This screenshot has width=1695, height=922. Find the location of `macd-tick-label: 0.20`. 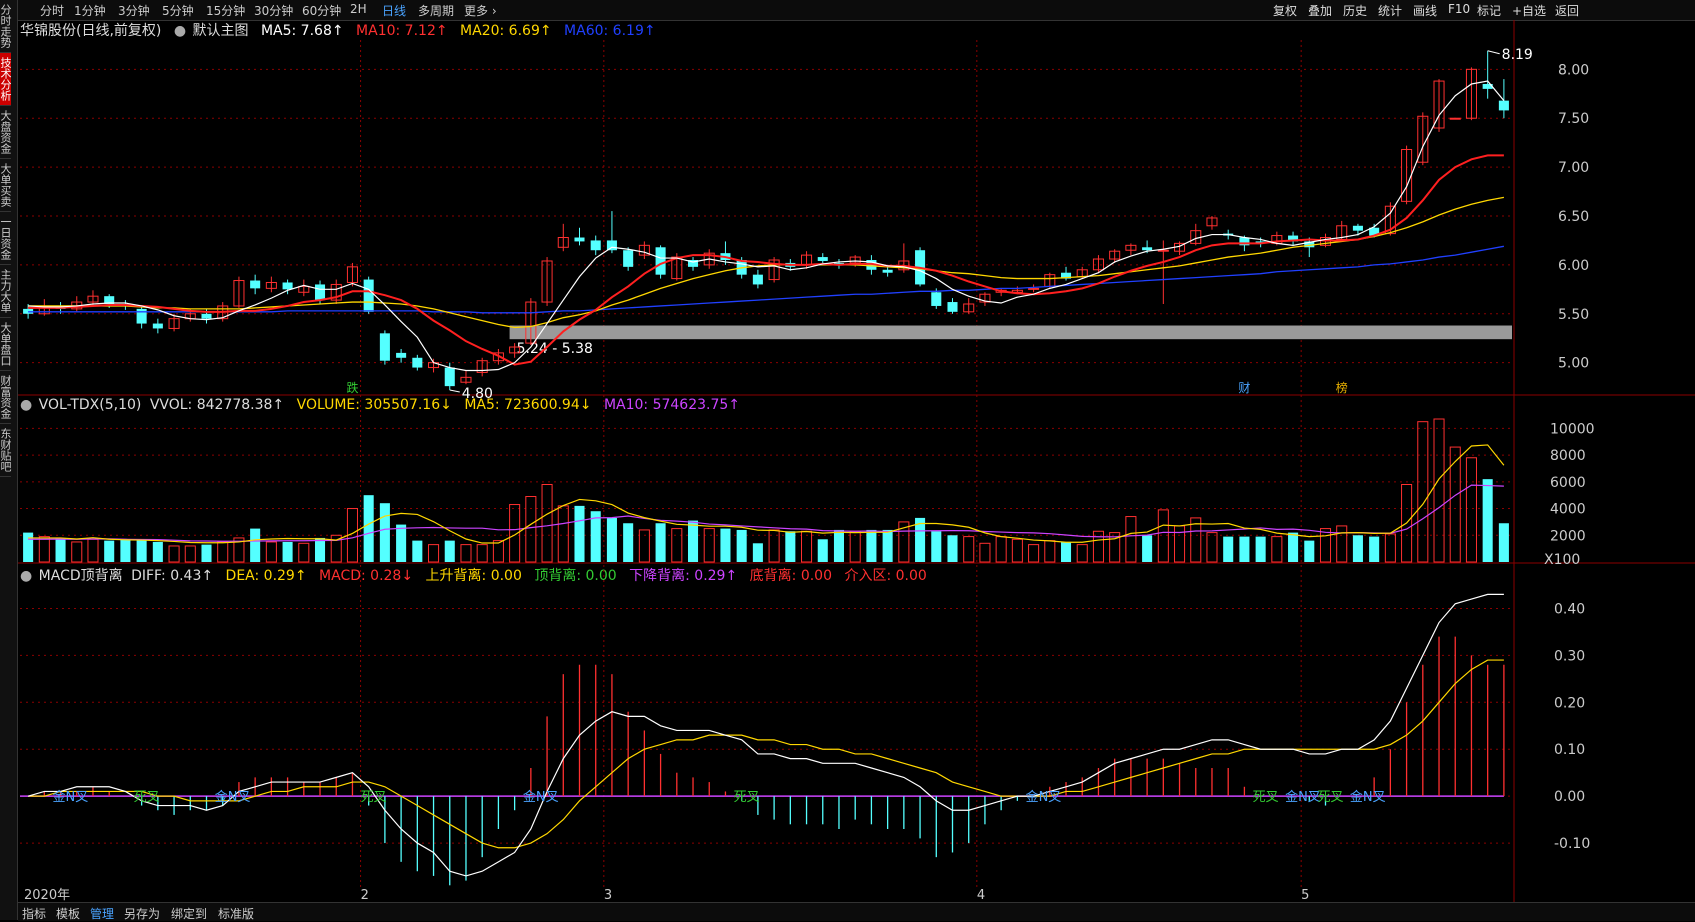

macd-tick-label: 0.20 is located at coordinates (1569, 703).